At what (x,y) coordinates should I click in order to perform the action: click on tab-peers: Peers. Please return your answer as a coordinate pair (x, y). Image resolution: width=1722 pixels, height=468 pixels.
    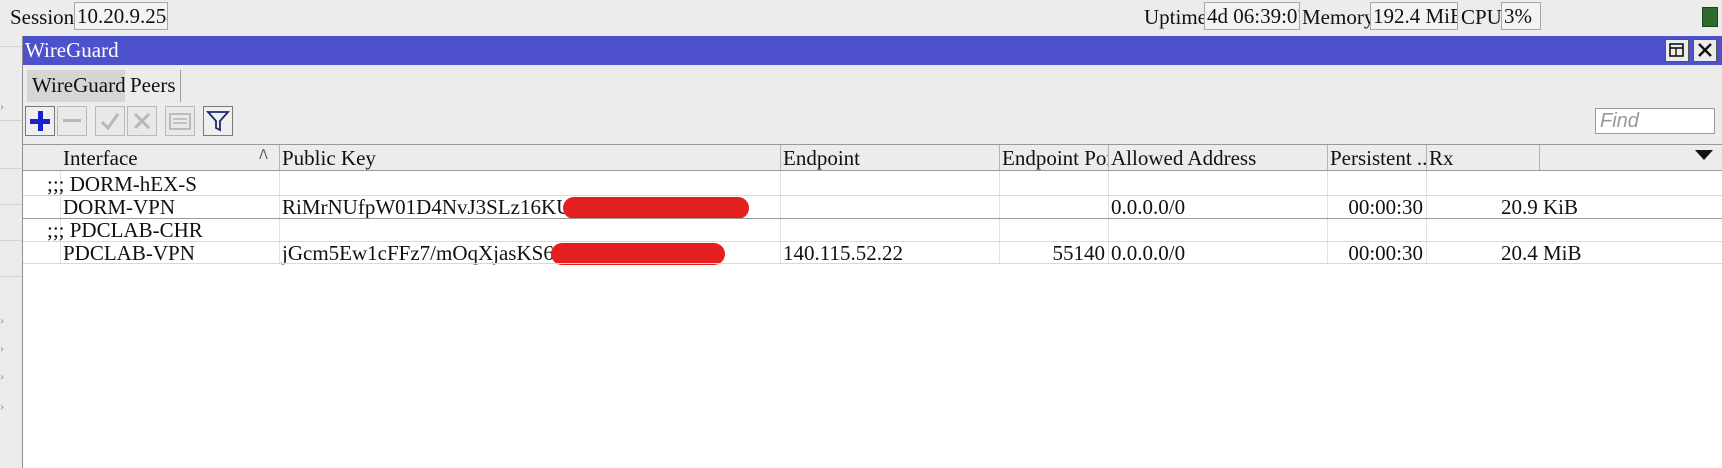
    Looking at the image, I should click on (153, 86).